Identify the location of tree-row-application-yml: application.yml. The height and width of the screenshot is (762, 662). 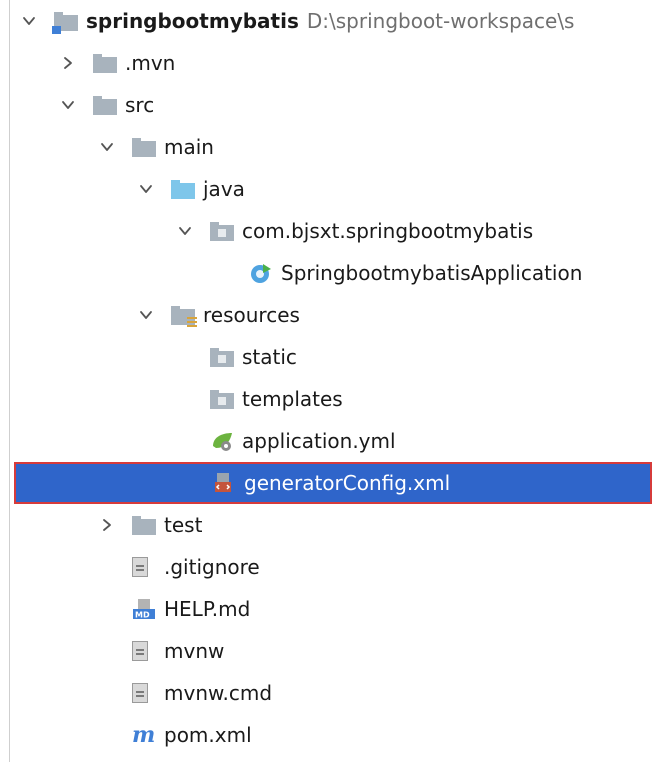
(337, 441).